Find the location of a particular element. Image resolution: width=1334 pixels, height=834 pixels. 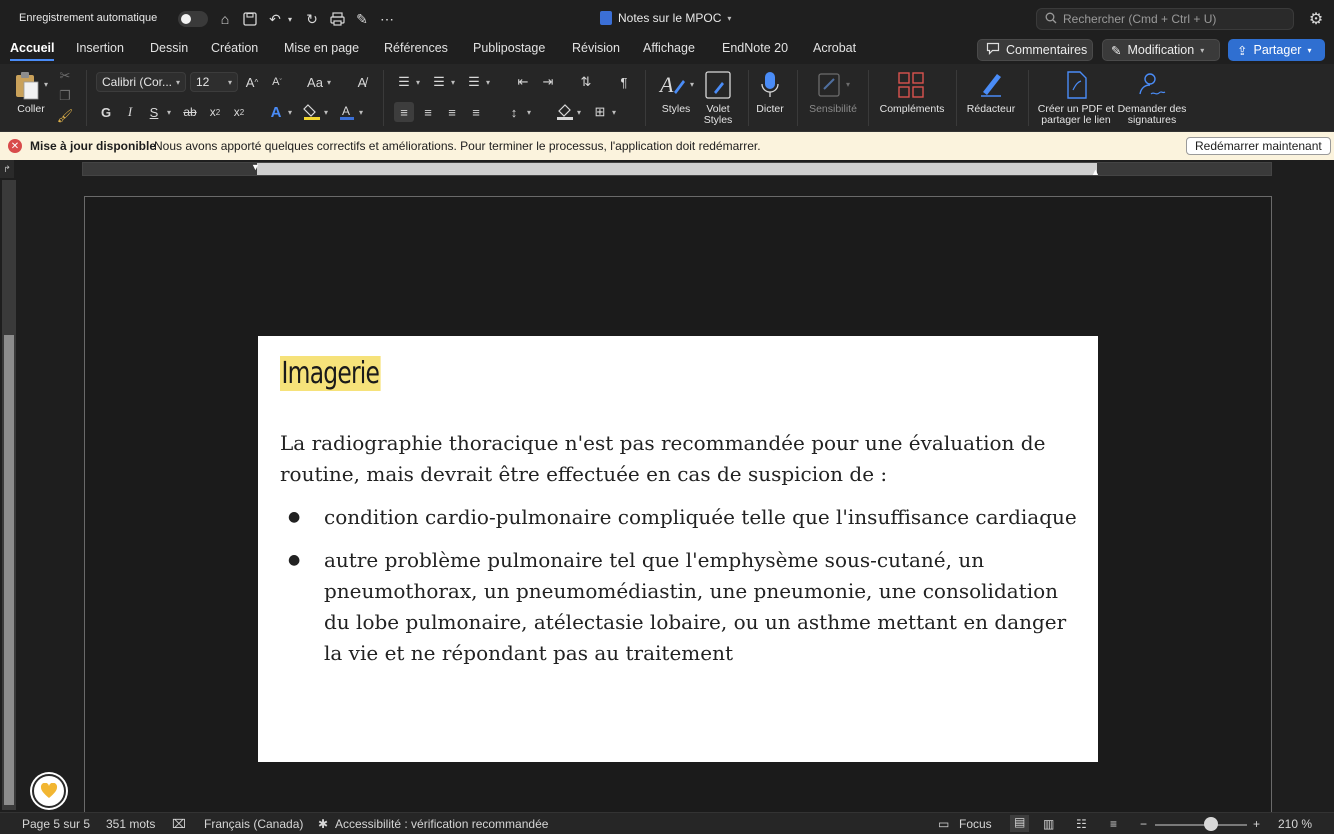

multilevel-list-icon: ☰ is located at coordinates (474, 82).